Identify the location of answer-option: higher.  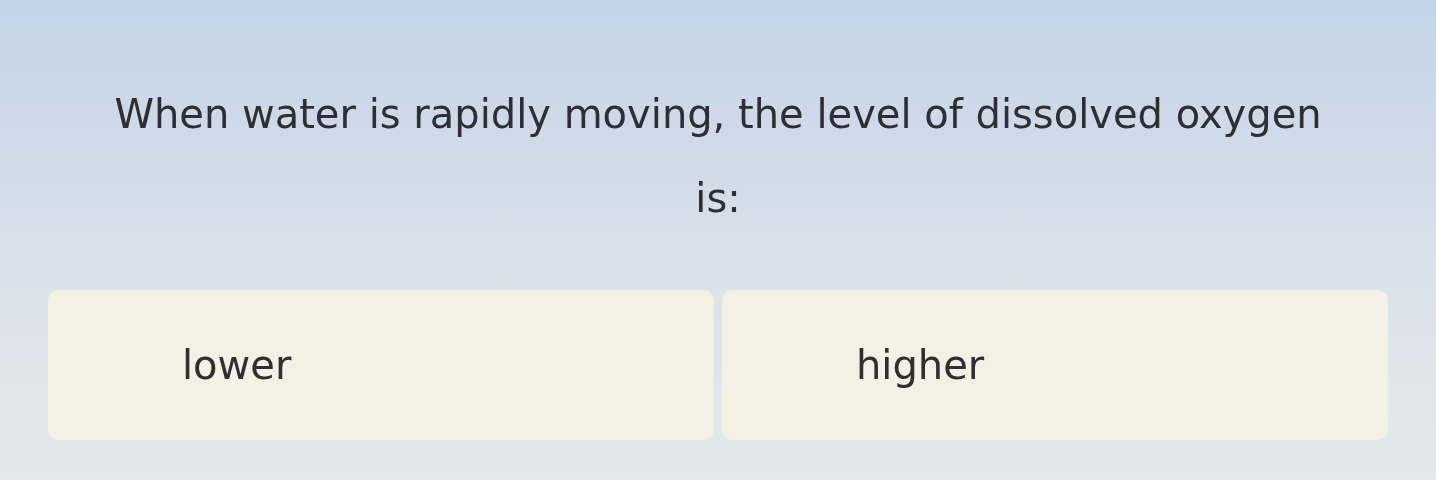
(1055, 365).